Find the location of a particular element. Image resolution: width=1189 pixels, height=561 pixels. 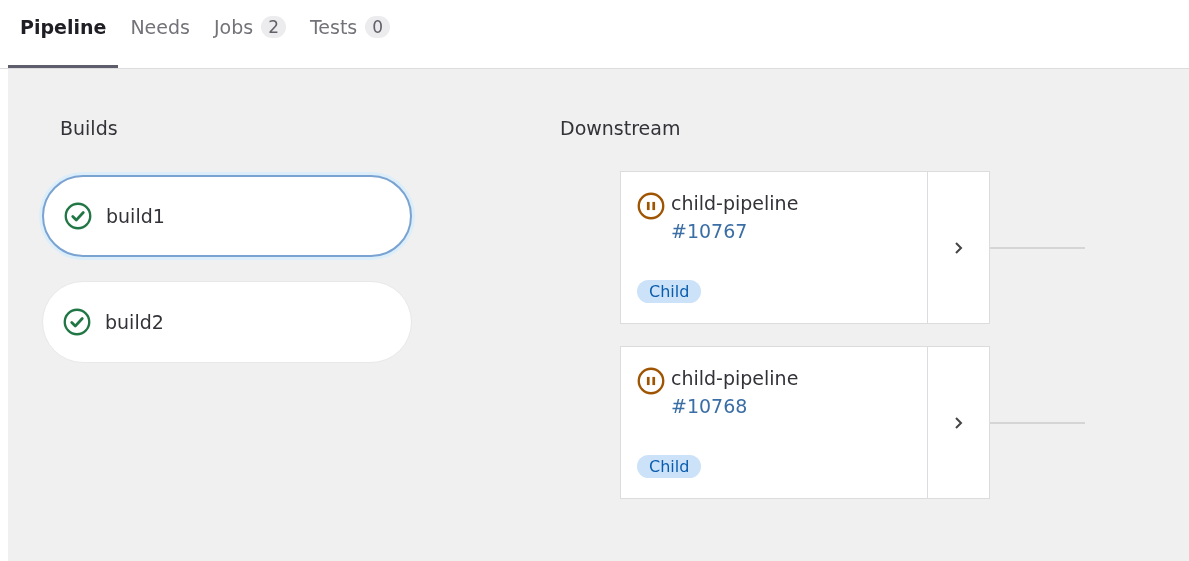

stage-title: Builds is located at coordinates (89, 128).